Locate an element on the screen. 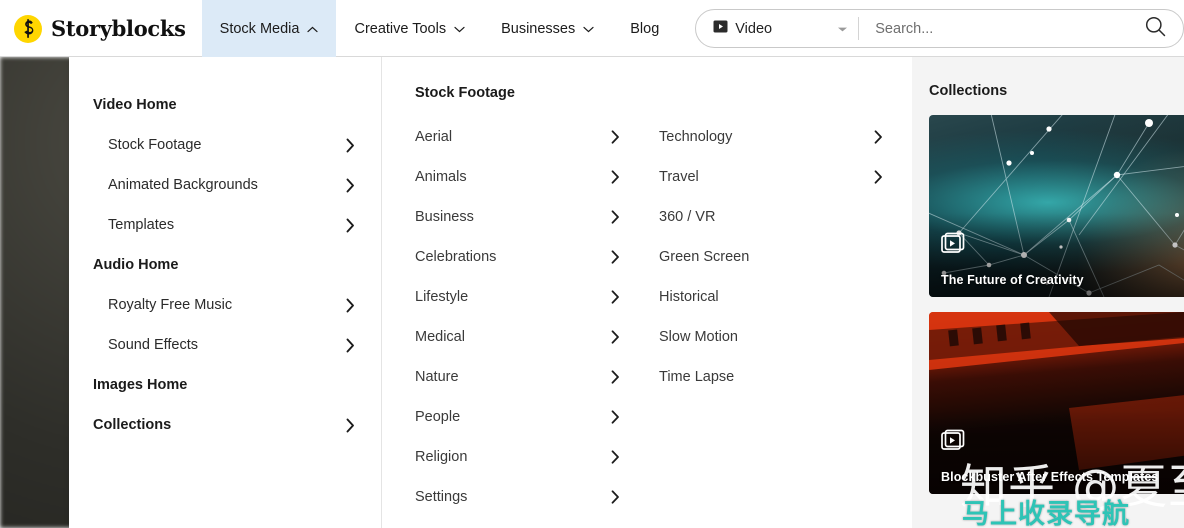 The width and height of the screenshot is (1184, 528). categories-title: Stock Footage is located at coordinates (465, 93).